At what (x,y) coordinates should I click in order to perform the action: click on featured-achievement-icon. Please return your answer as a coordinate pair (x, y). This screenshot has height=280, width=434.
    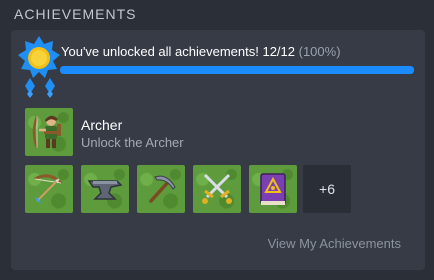
    Looking at the image, I should click on (49, 132).